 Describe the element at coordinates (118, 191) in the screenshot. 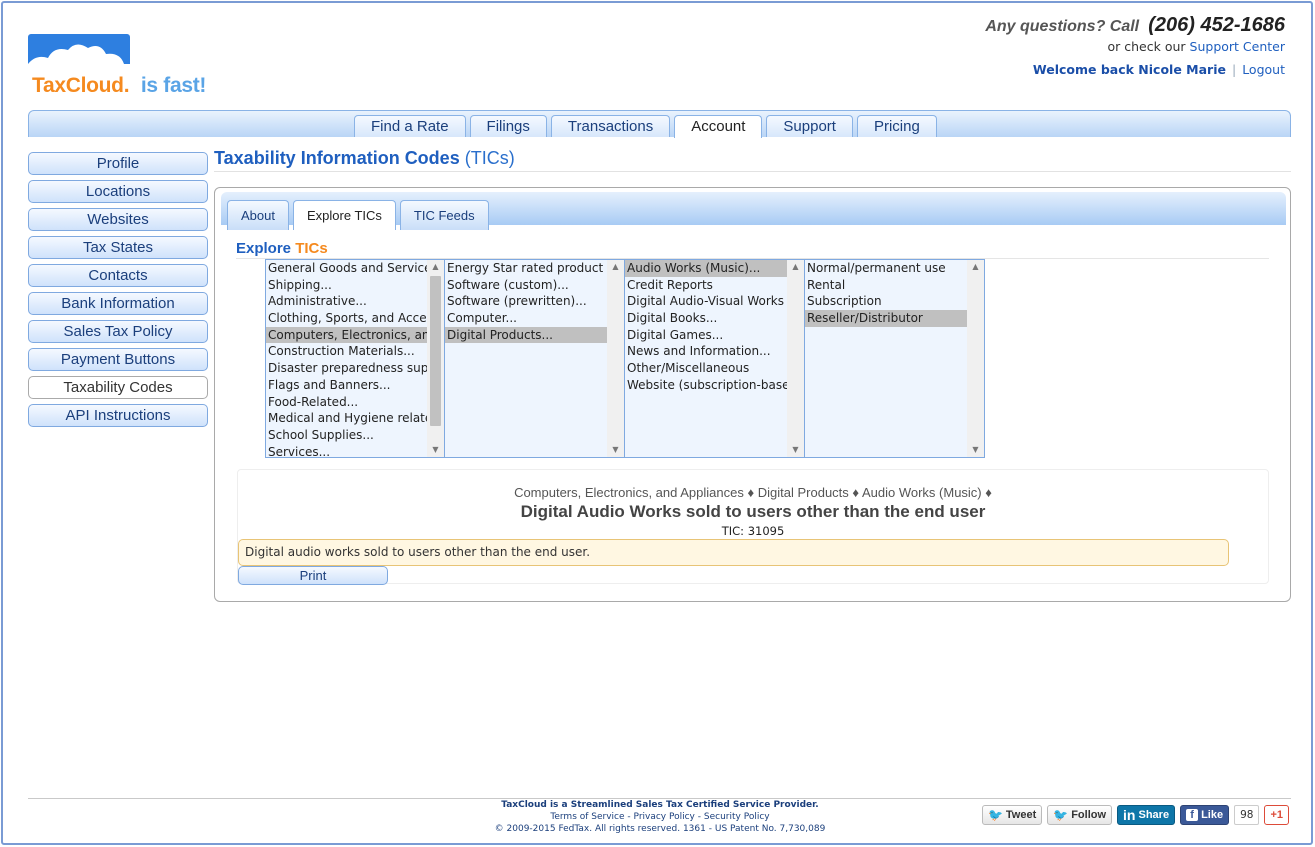

I see `sidebar-item-locations: Locations` at that location.